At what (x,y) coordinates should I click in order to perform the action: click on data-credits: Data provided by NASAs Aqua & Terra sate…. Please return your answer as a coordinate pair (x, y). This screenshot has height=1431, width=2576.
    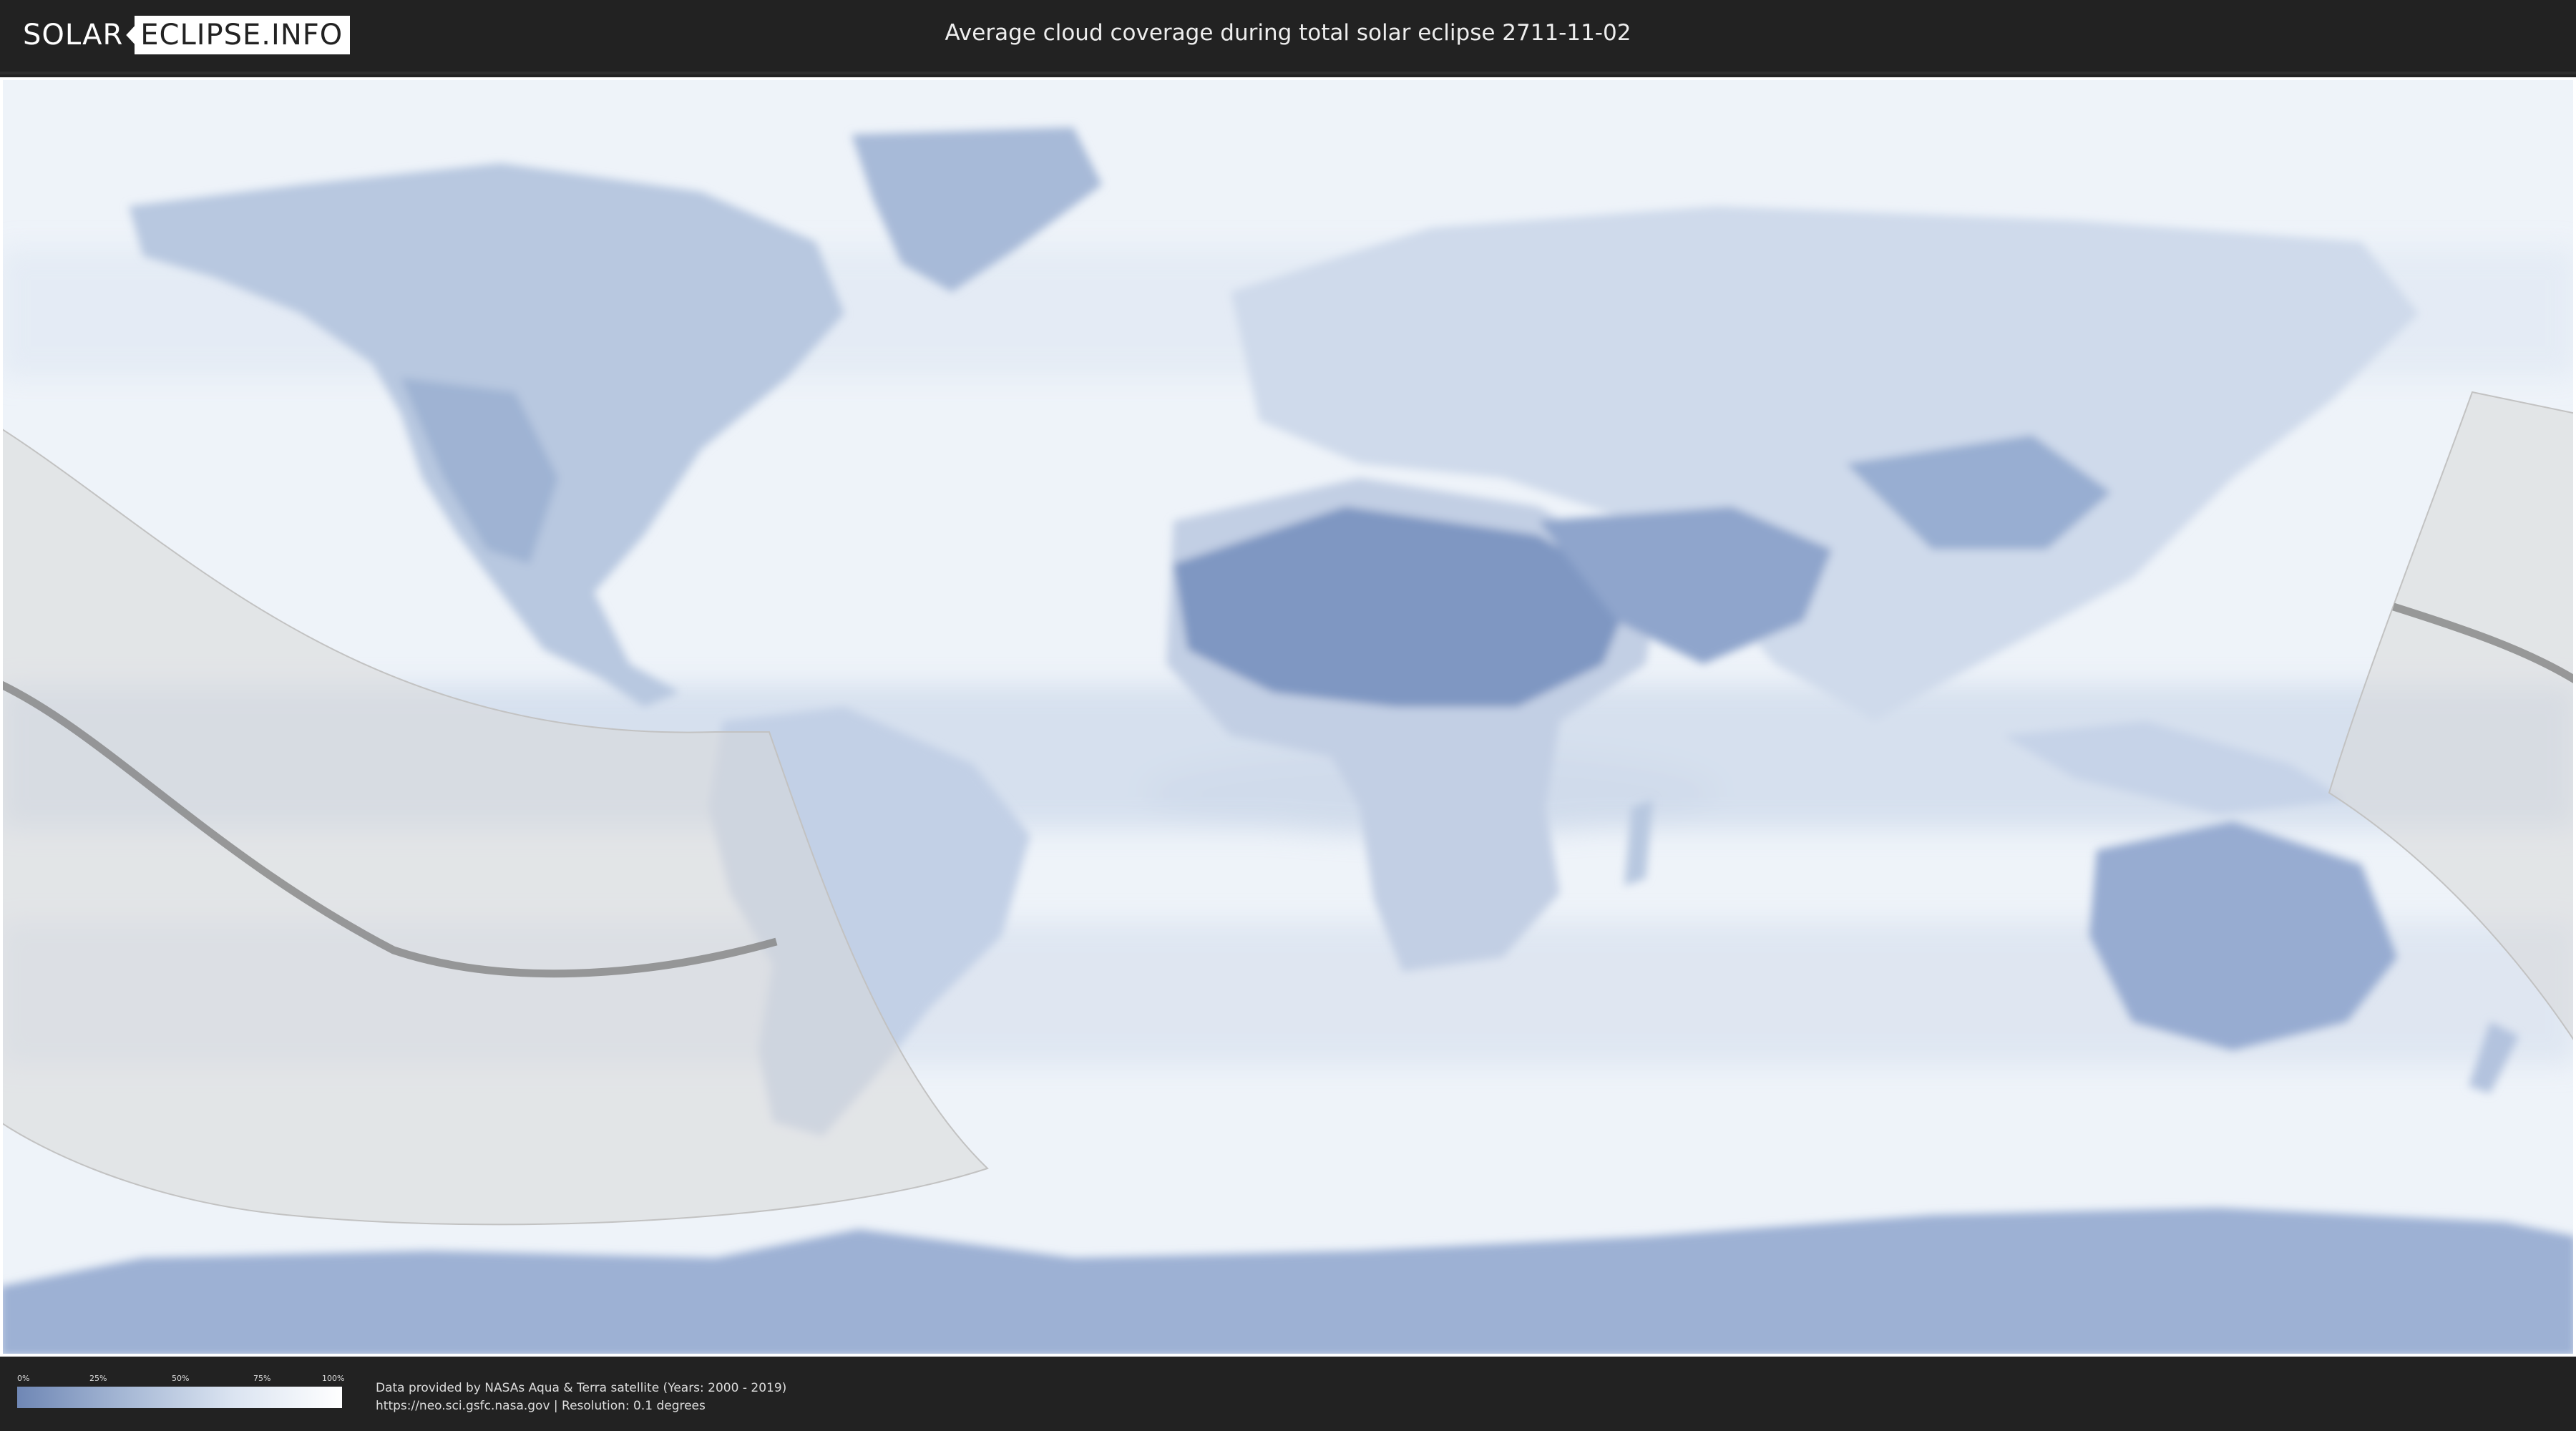
    Looking at the image, I should click on (581, 1397).